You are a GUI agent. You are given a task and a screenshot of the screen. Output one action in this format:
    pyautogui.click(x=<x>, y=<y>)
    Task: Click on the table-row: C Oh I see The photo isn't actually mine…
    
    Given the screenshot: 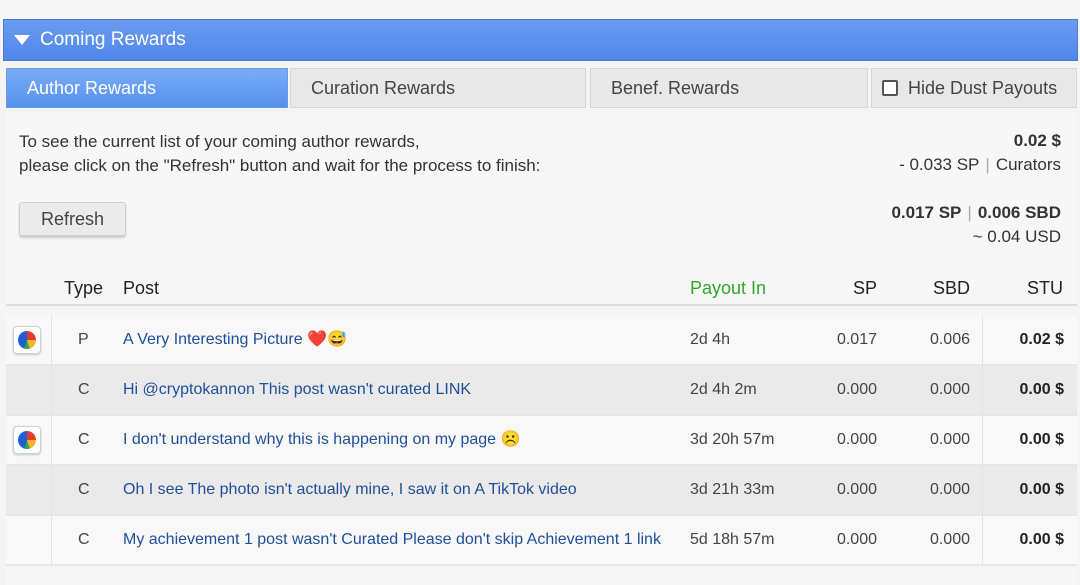 What is the action you would take?
    pyautogui.click(x=541, y=491)
    